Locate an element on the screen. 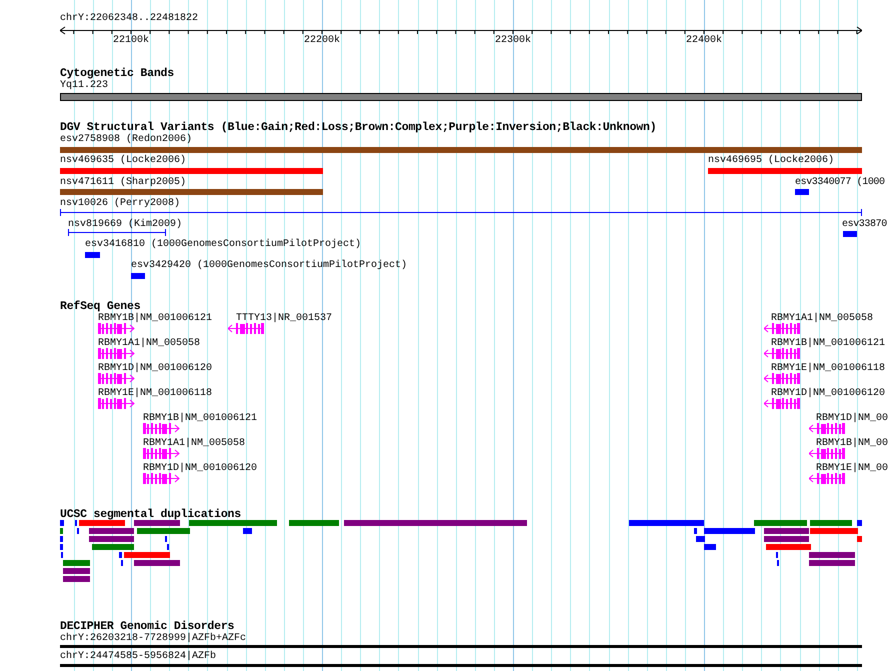 The width and height of the screenshot is (890, 671). feature-label: nsv469695 (Locke2006) is located at coordinates (771, 161).